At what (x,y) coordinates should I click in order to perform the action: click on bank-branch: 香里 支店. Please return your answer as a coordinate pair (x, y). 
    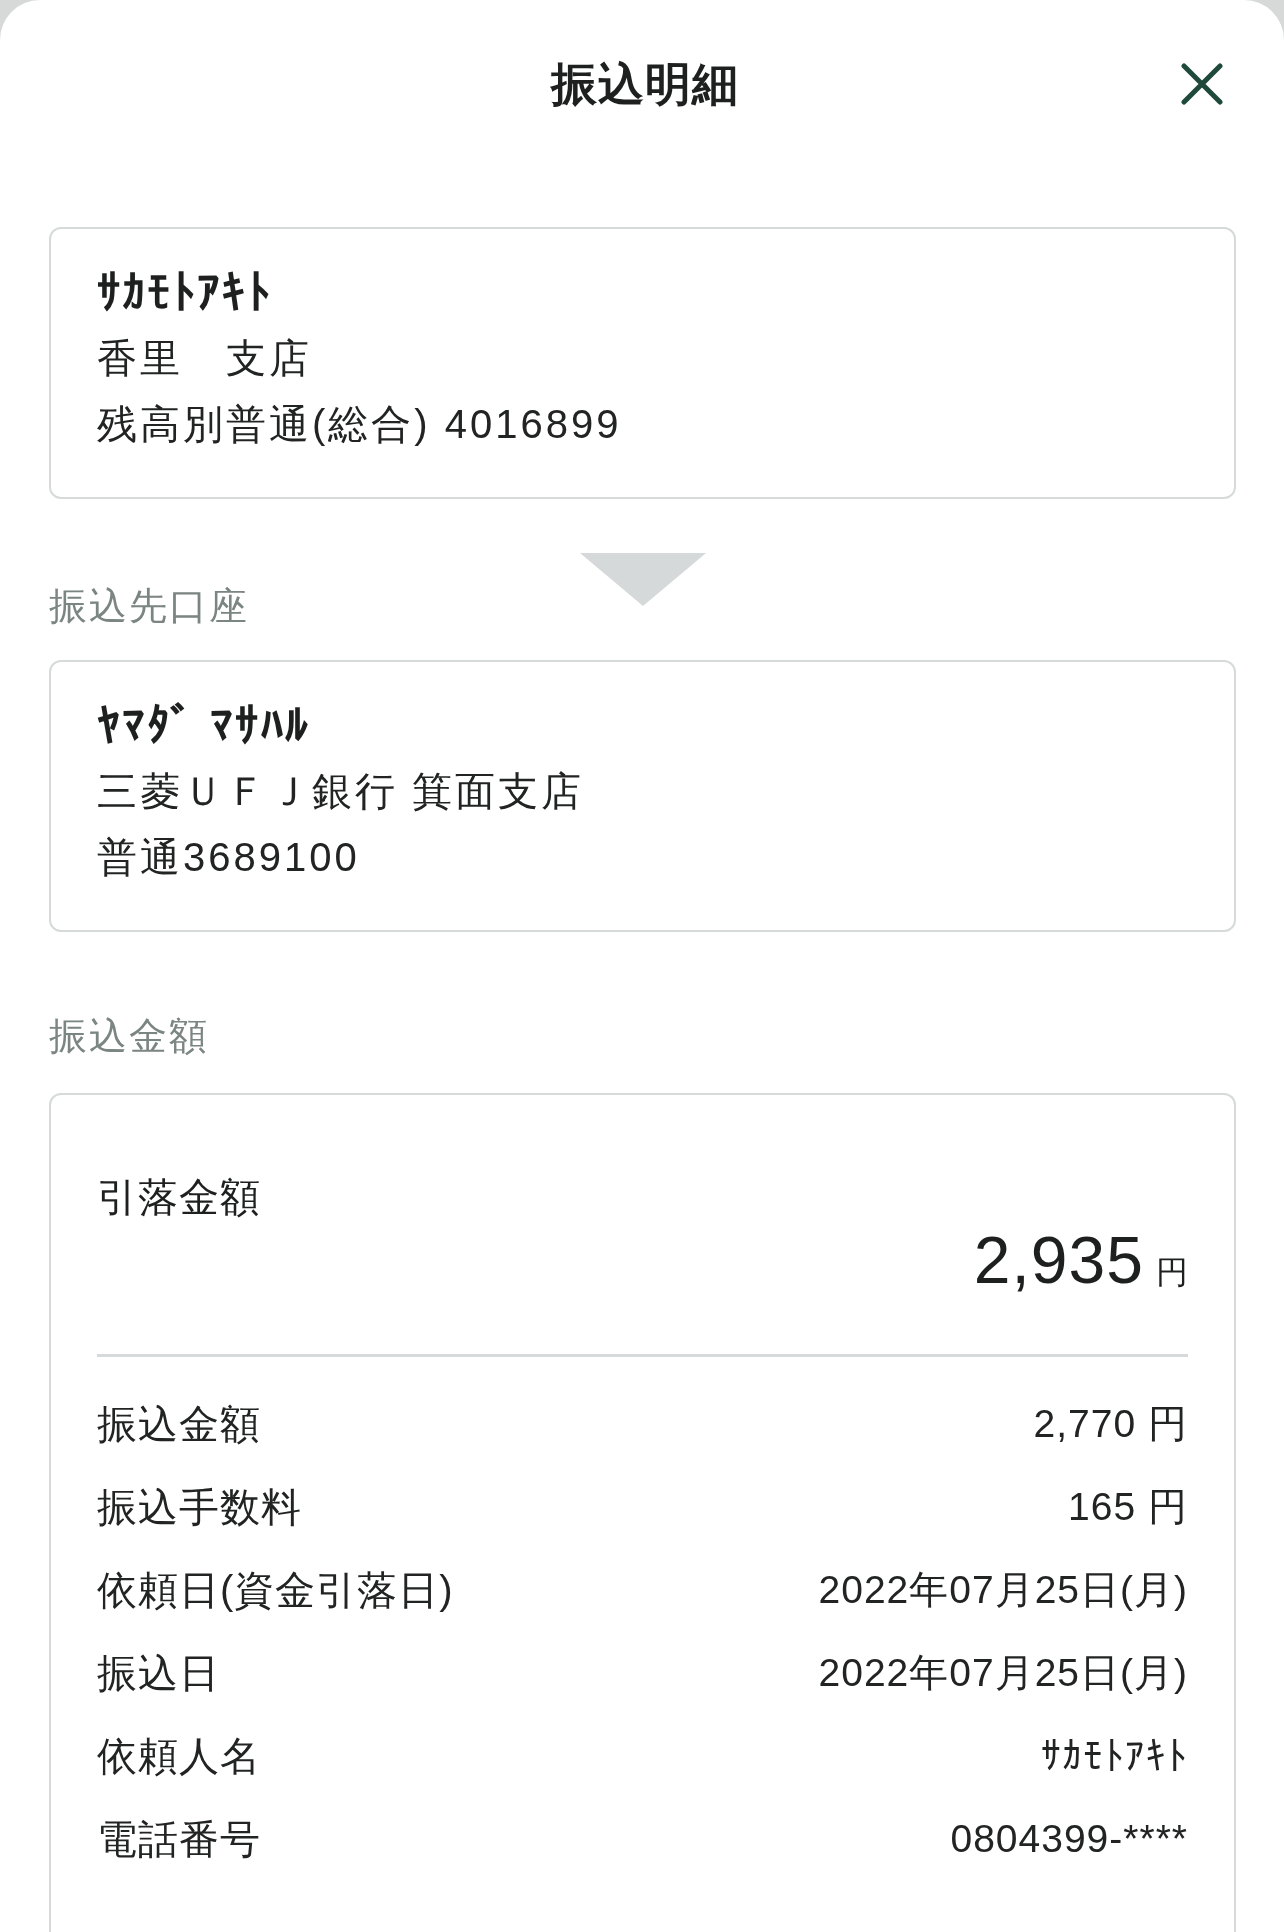
    Looking at the image, I should click on (204, 358).